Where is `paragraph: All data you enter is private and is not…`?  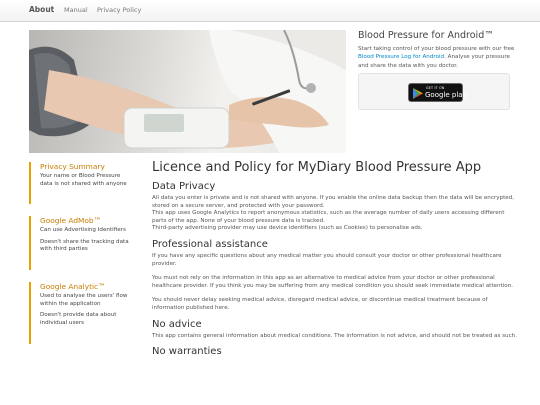
paragraph: All data you enter is private and is not… is located at coordinates (336, 214).